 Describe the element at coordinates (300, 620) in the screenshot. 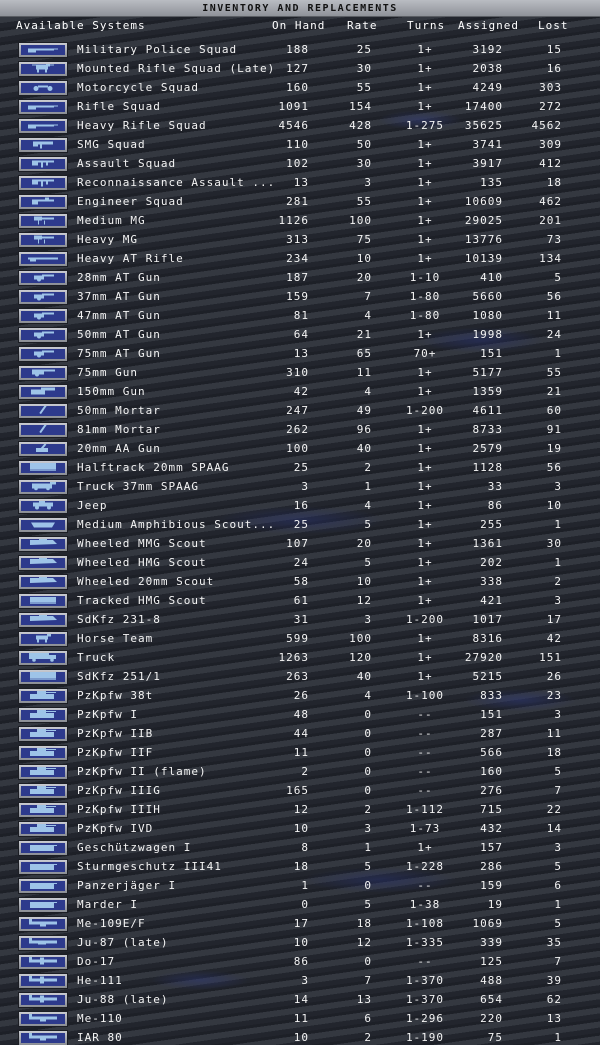

I see `system-row: SdKfz 231-8 31 3 1-200 1017 17` at that location.